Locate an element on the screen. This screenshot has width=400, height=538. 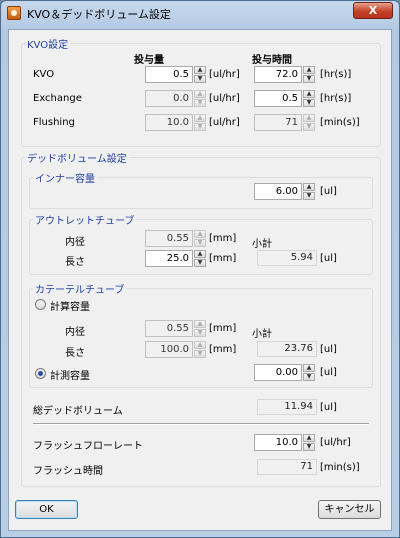
exchange-volume-stepper: 0.0 ▲ ▼ is located at coordinates (176, 98).